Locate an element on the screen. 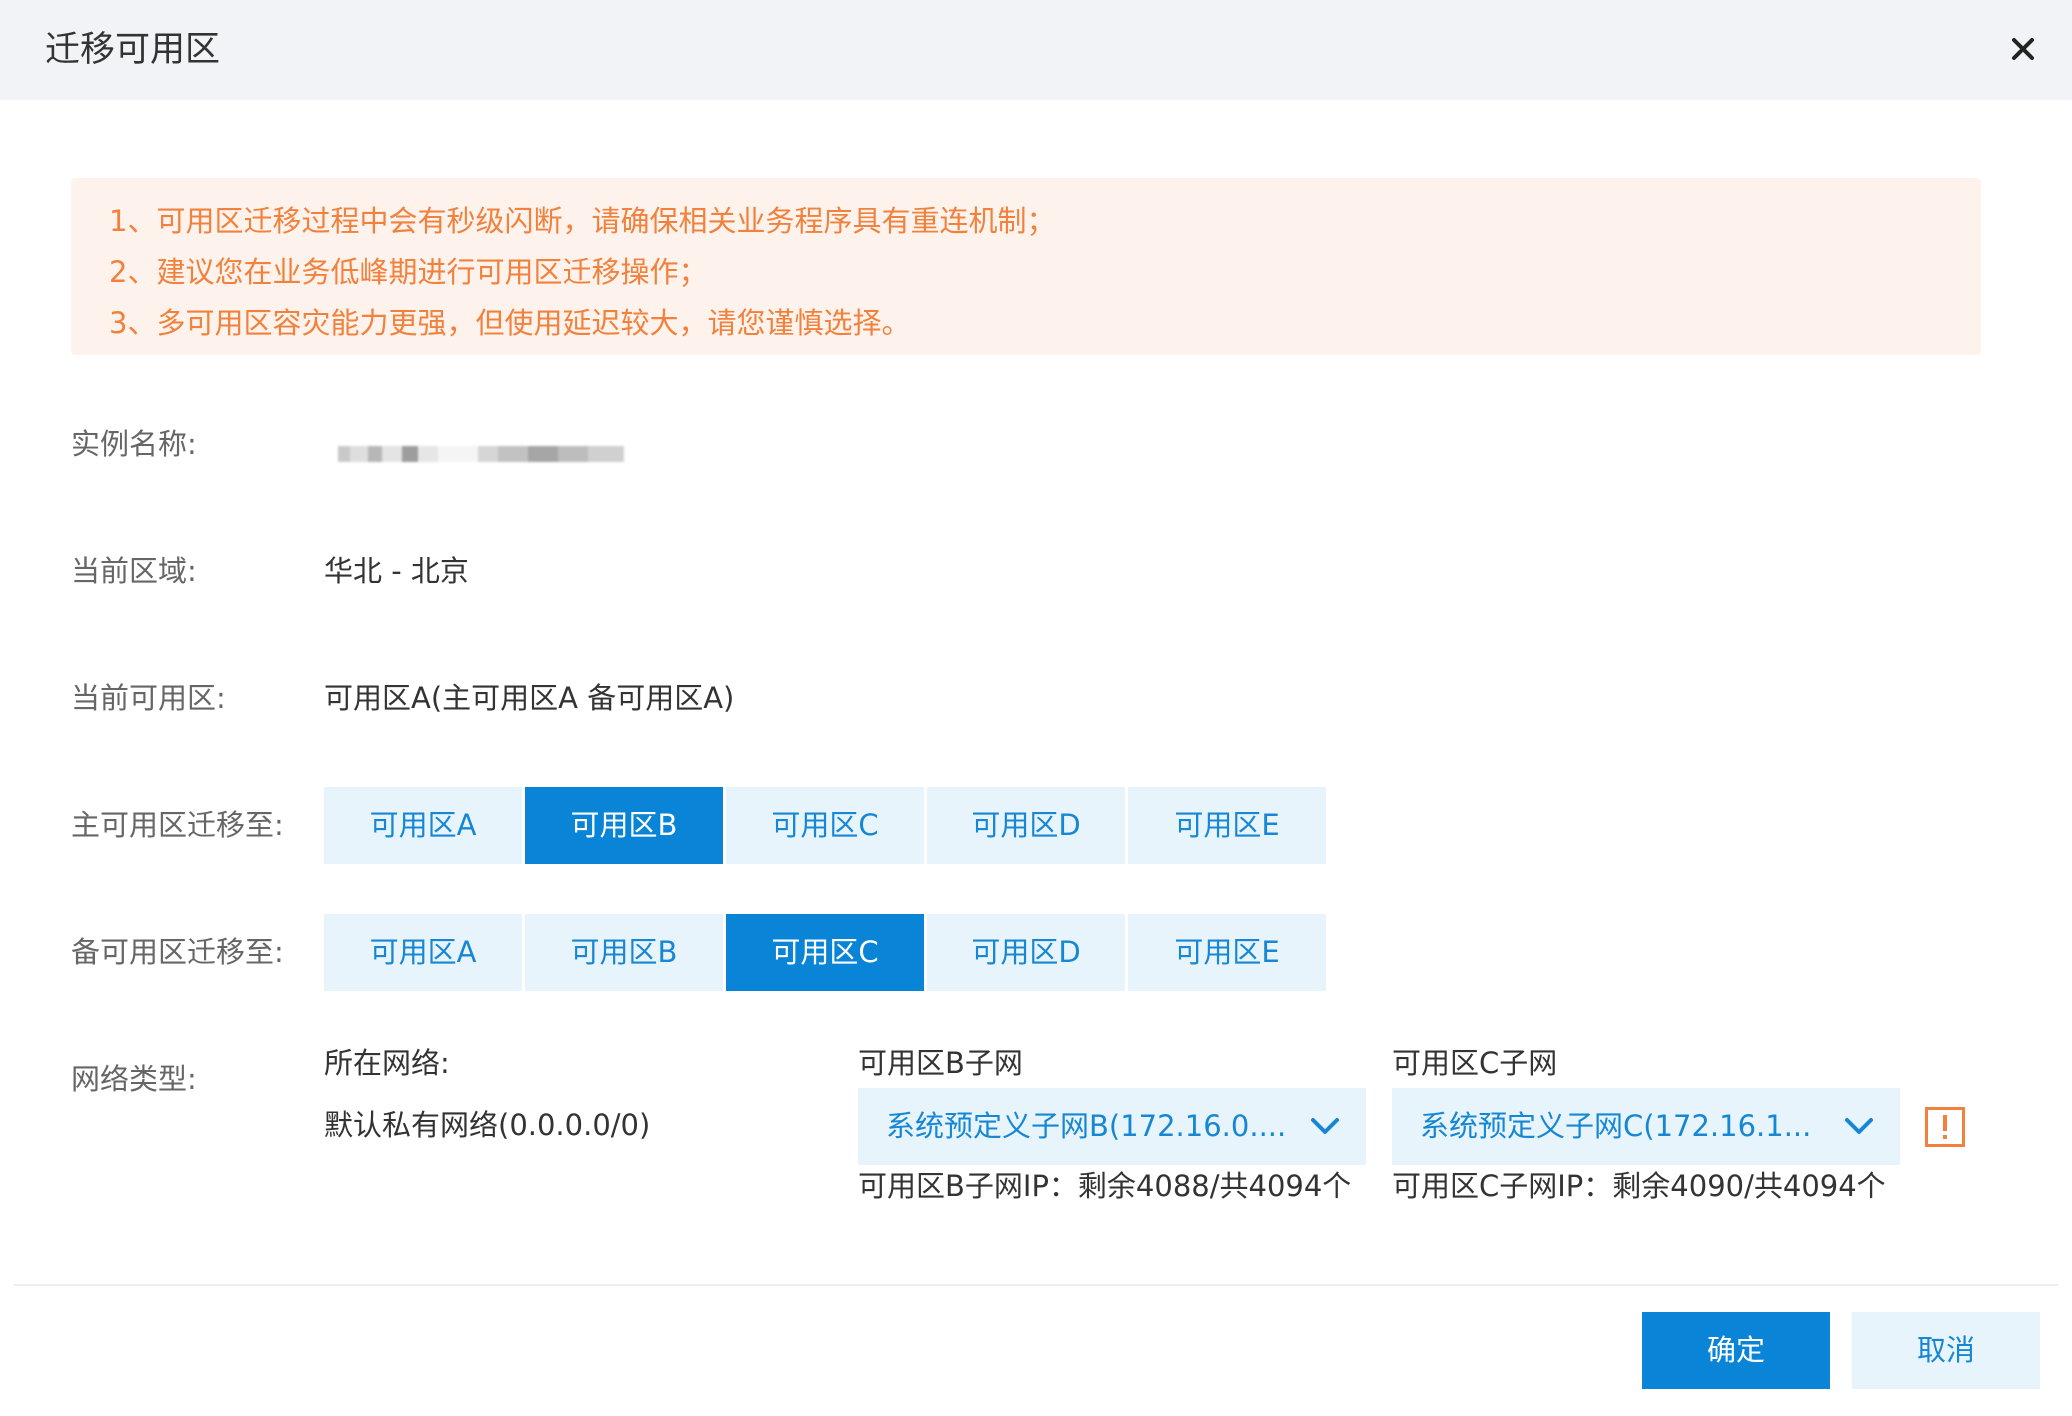 This screenshot has width=2072, height=1416. backup-zone-option-c: 可用区C is located at coordinates (825, 952).